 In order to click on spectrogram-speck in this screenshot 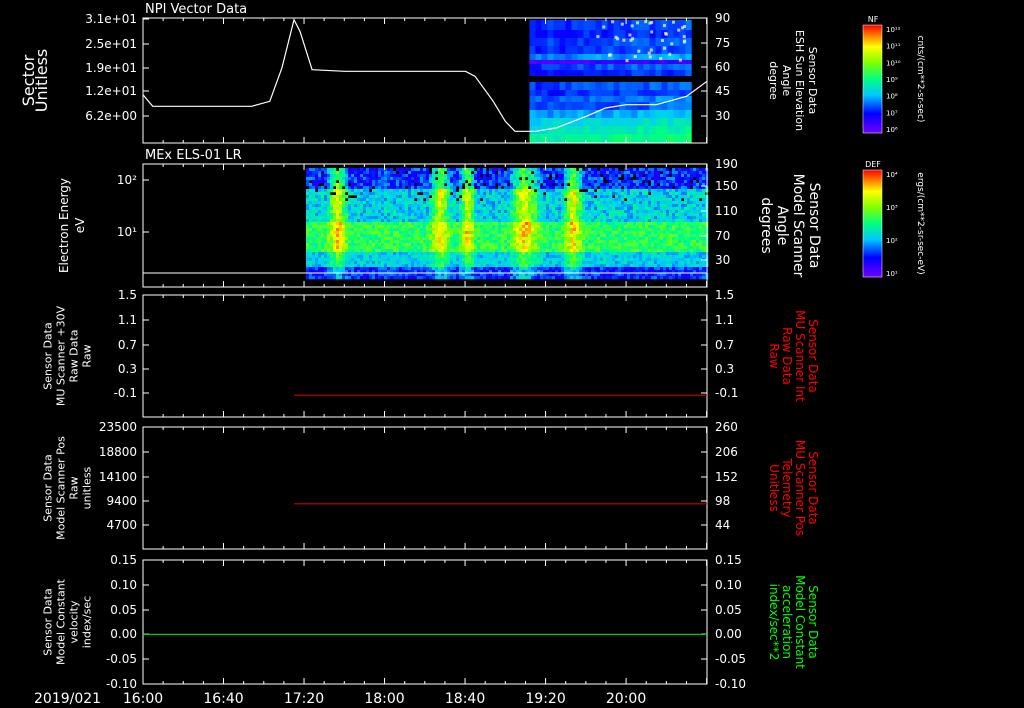, I will do `click(684, 42)`.